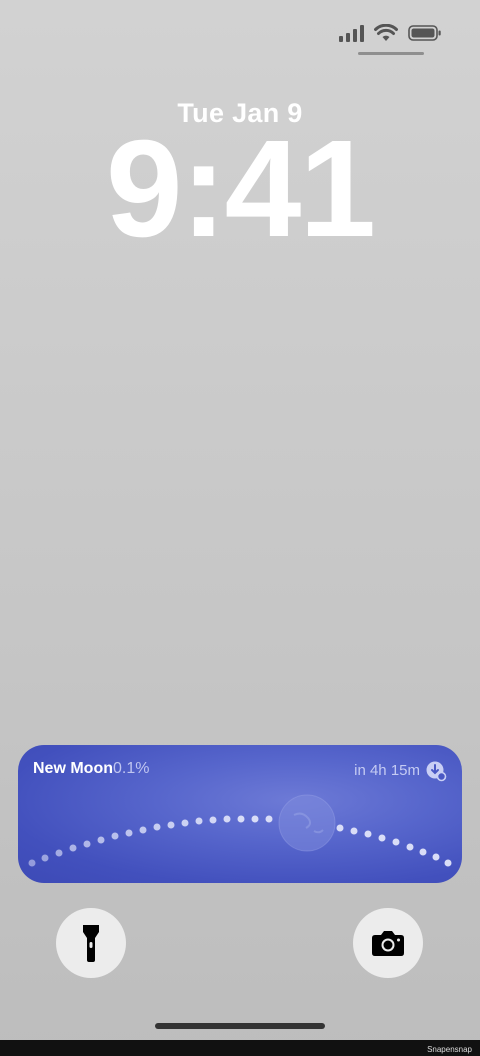 The width and height of the screenshot is (480, 1056). I want to click on moon-illumination: 0.1%, so click(131, 768).